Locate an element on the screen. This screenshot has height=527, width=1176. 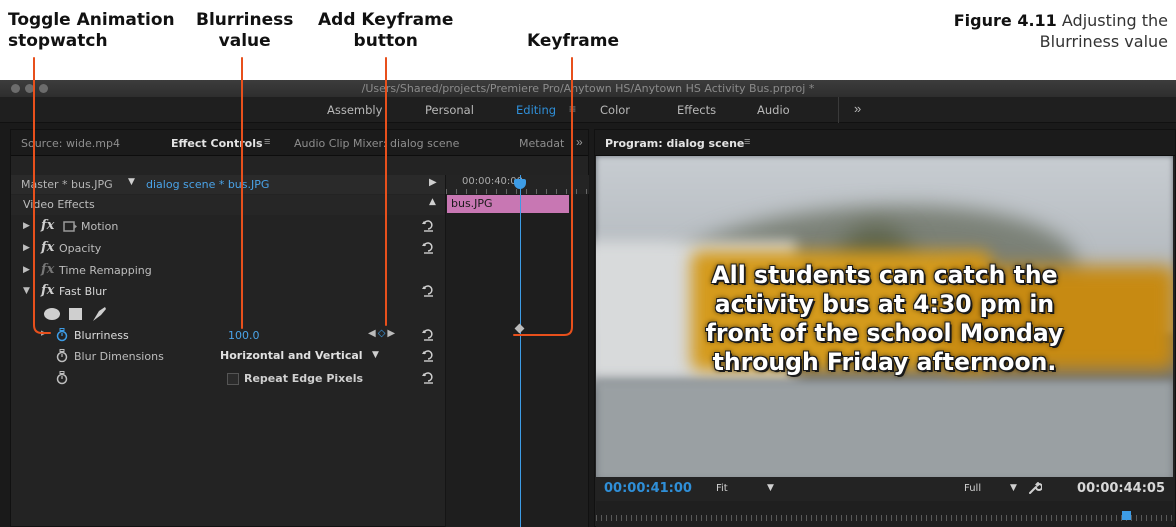
repeat-edge-checkbox is located at coordinates (233, 379).